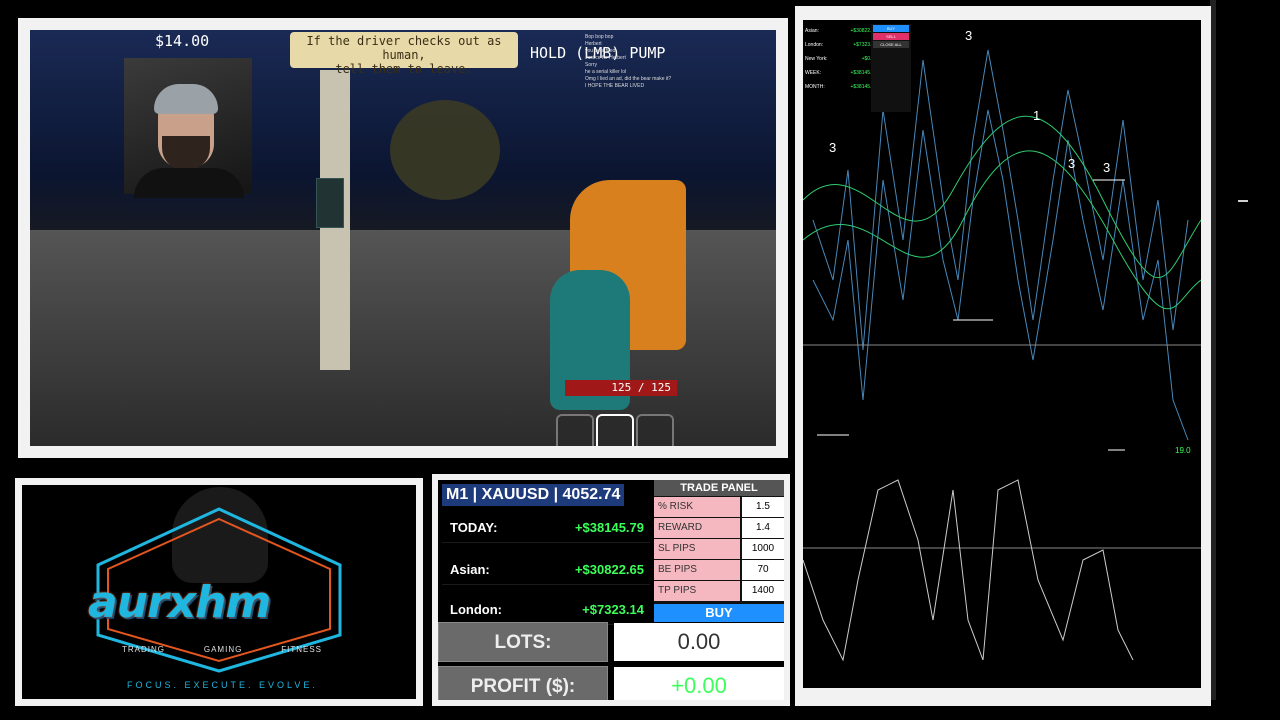 The width and height of the screenshot is (1280, 720). I want to click on profit-value: +0.00, so click(699, 683).